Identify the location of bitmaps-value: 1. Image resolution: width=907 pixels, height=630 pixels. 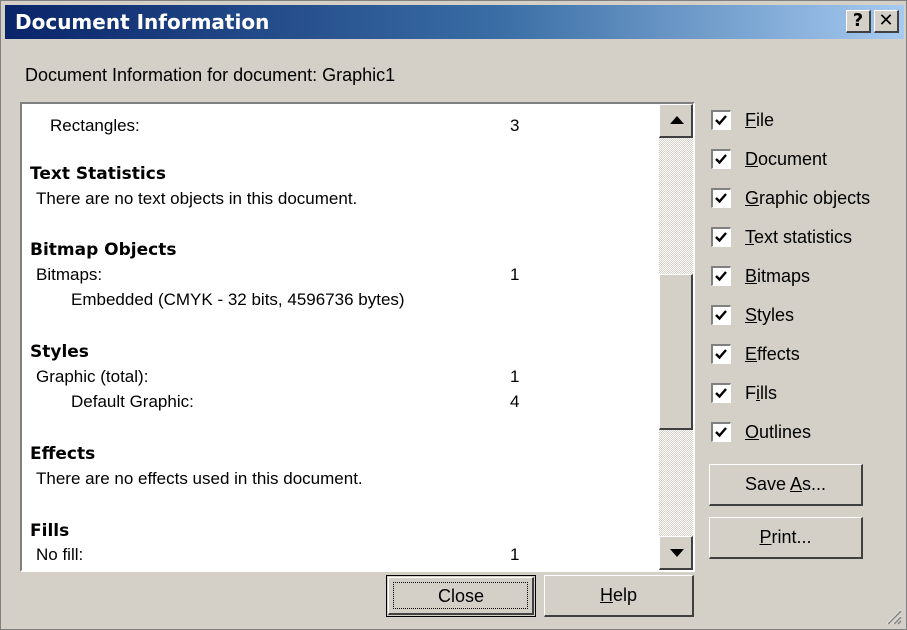
(515, 274).